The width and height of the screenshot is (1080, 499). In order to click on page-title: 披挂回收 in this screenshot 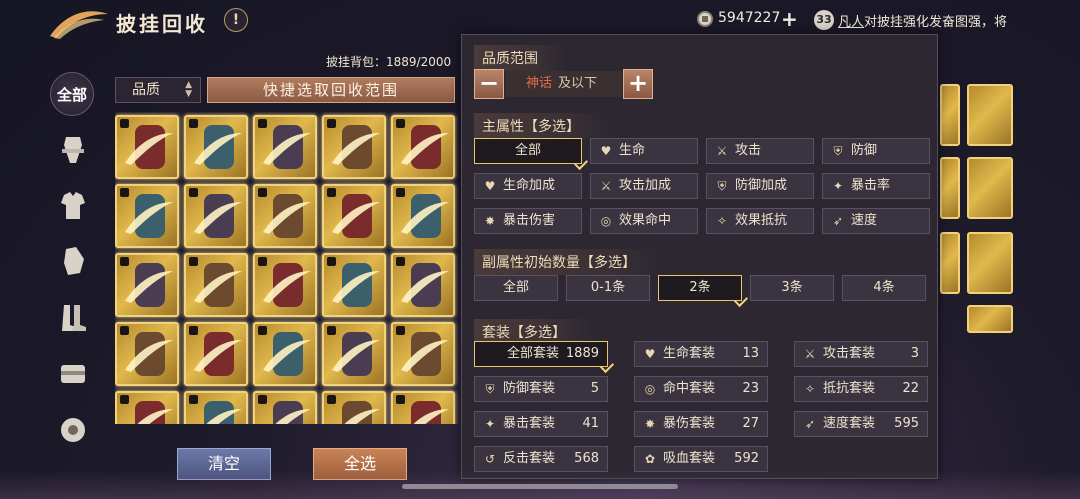, I will do `click(162, 24)`.